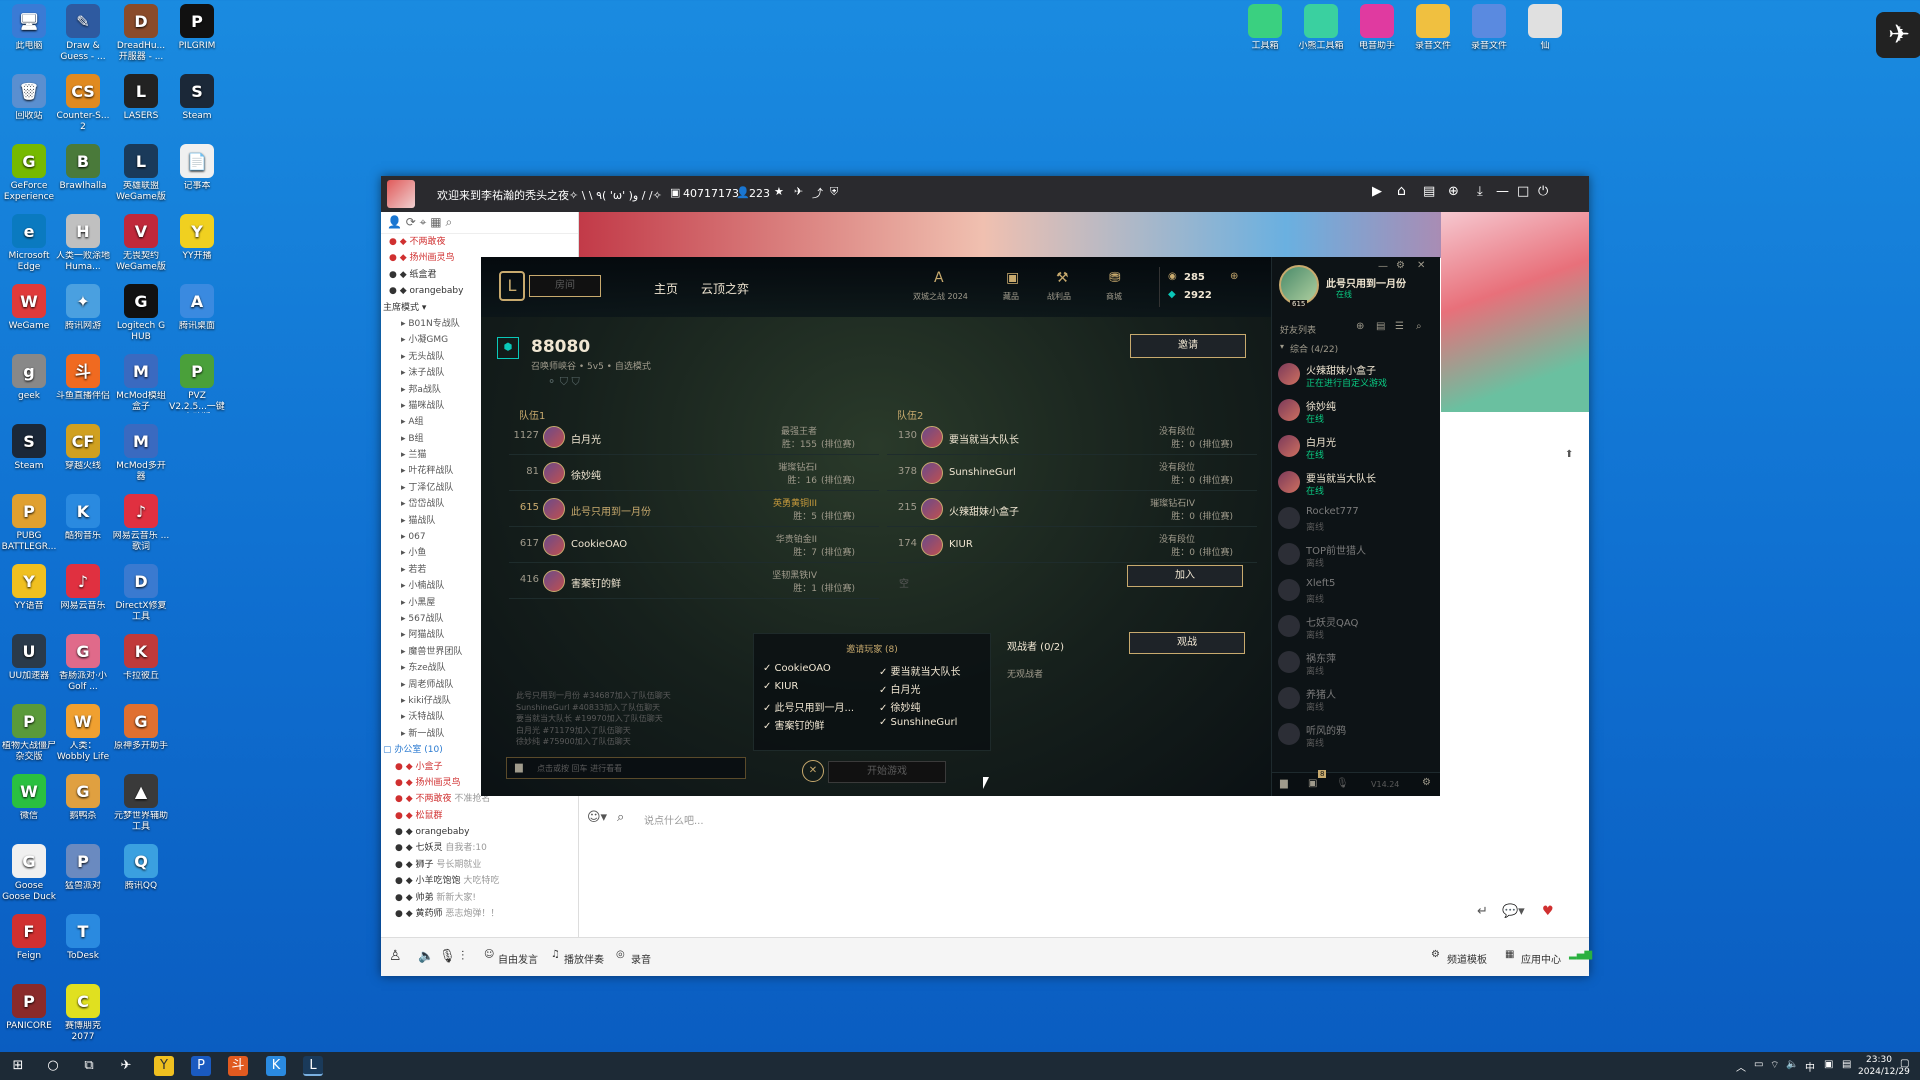  Describe the element at coordinates (447, 956) in the screenshot. I see `microphone-icon: 🎙` at that location.